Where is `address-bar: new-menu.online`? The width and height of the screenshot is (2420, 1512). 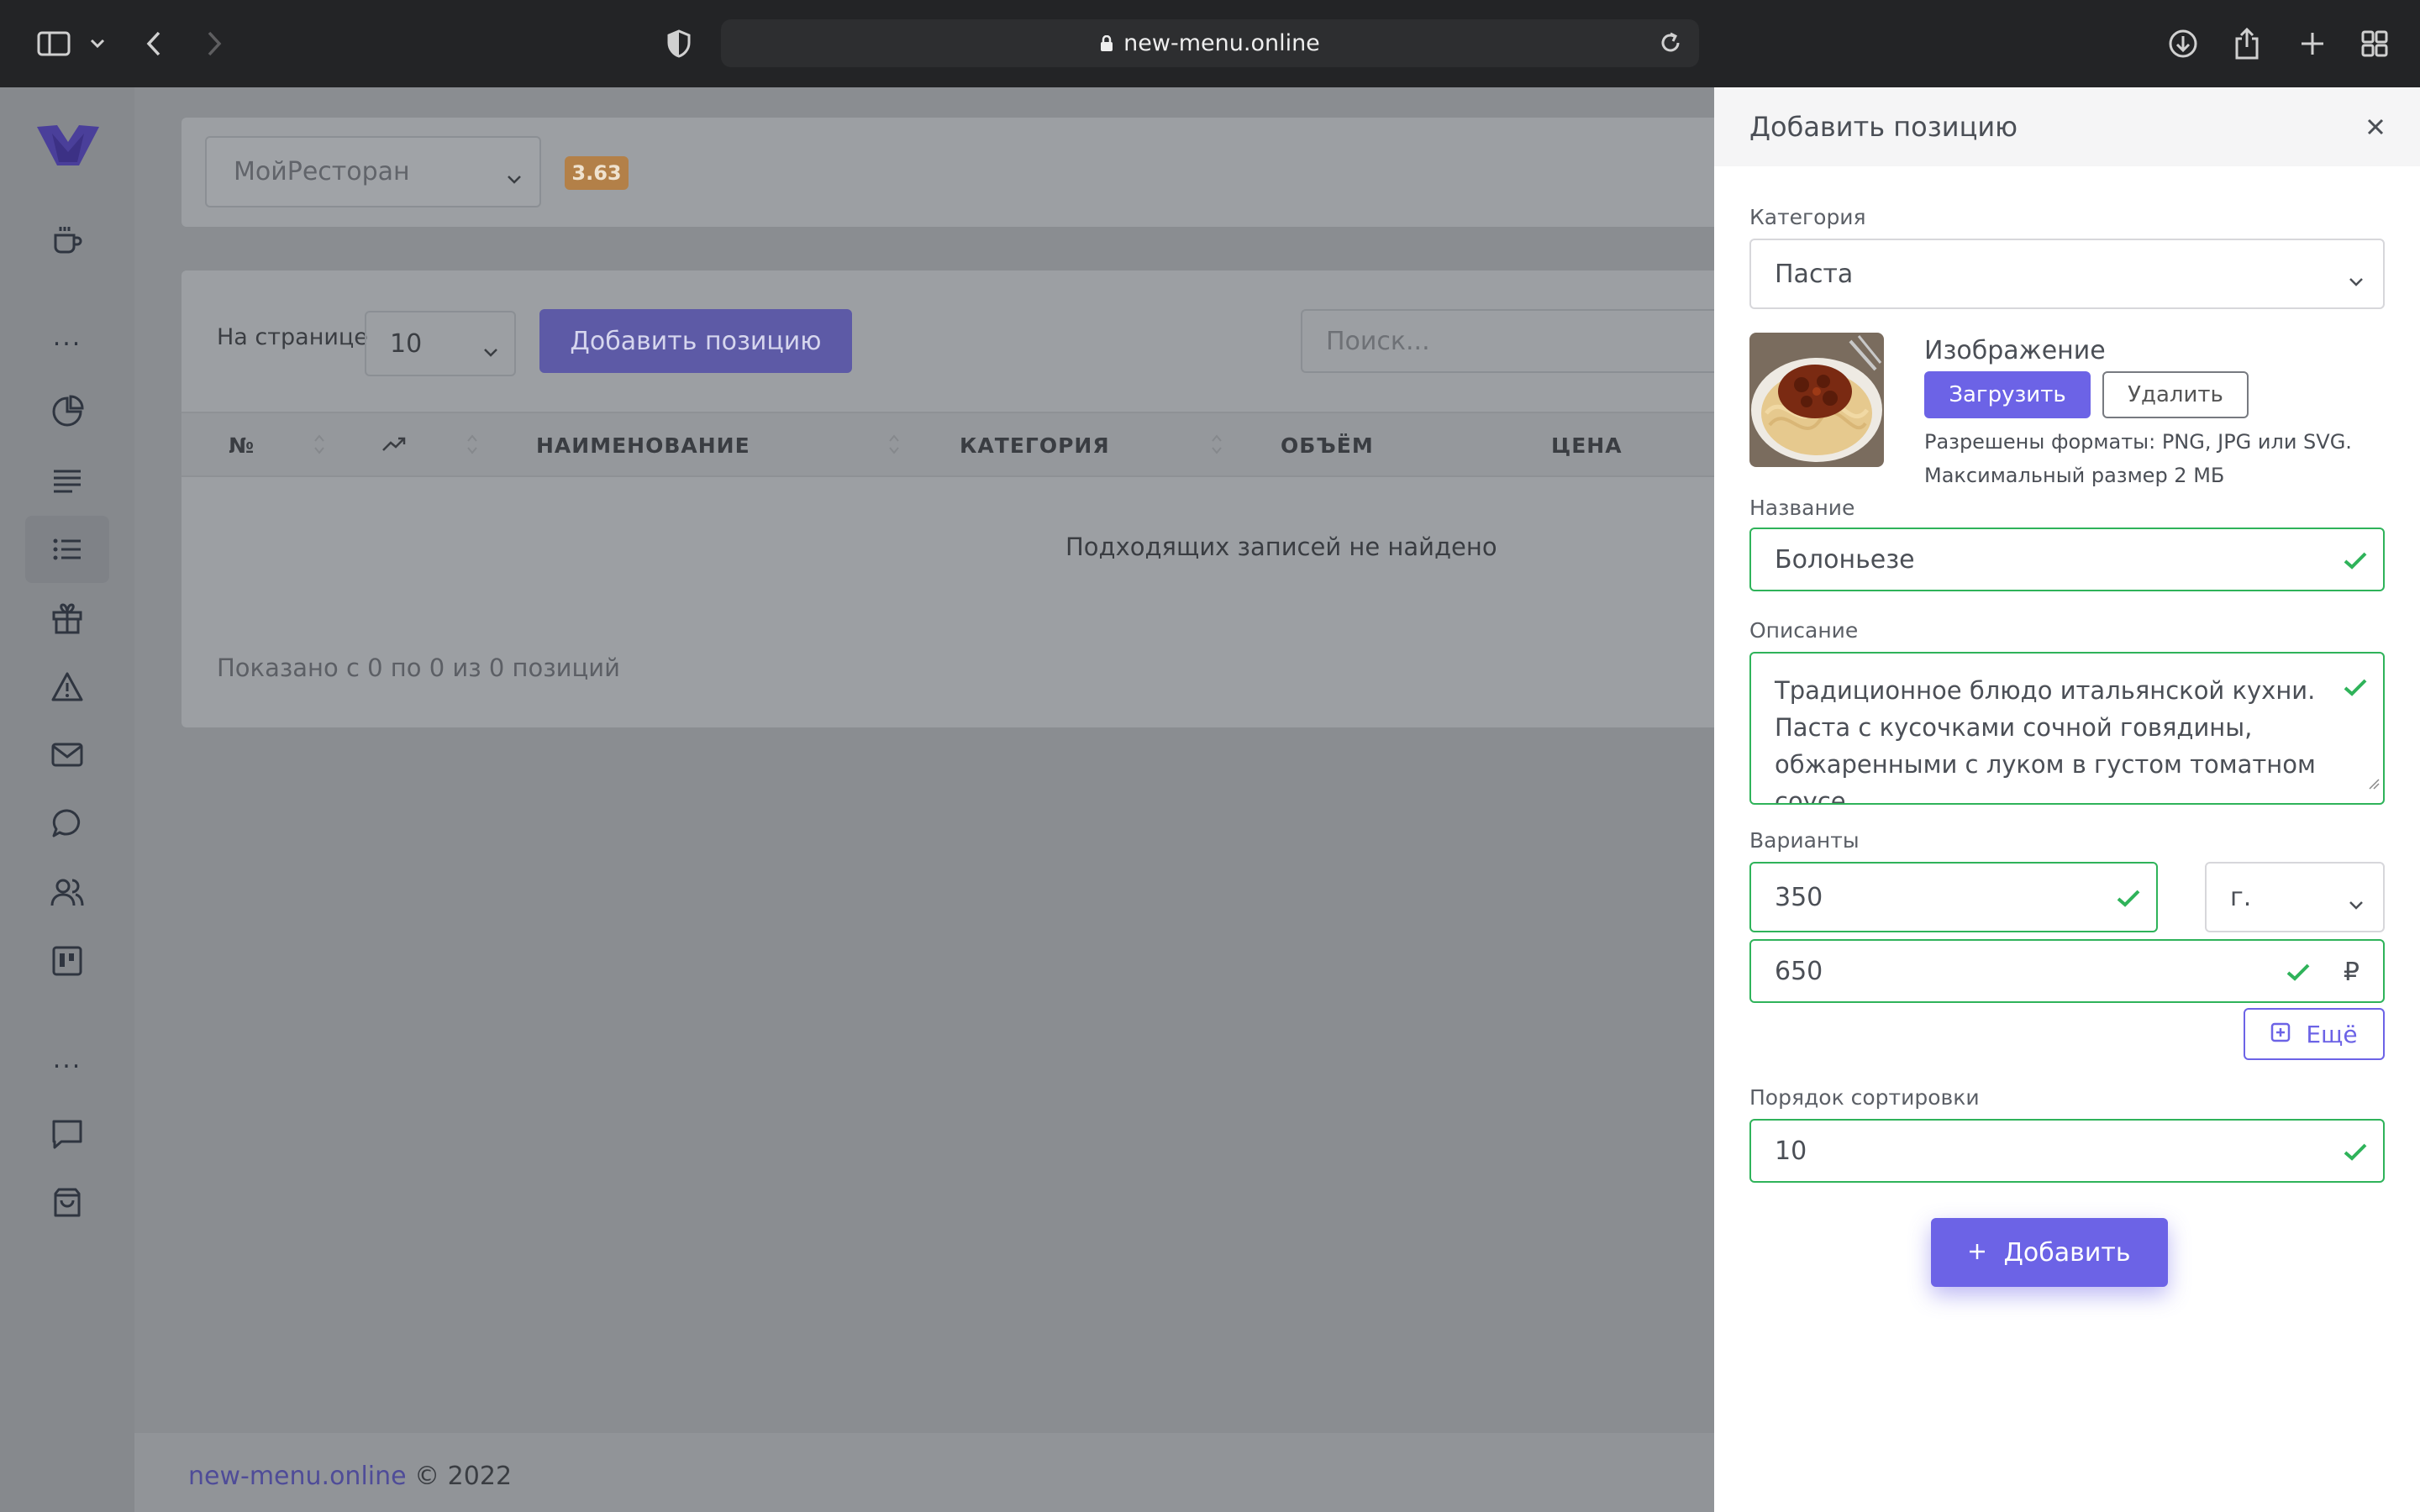
address-bar: new-menu.online is located at coordinates (1210, 43).